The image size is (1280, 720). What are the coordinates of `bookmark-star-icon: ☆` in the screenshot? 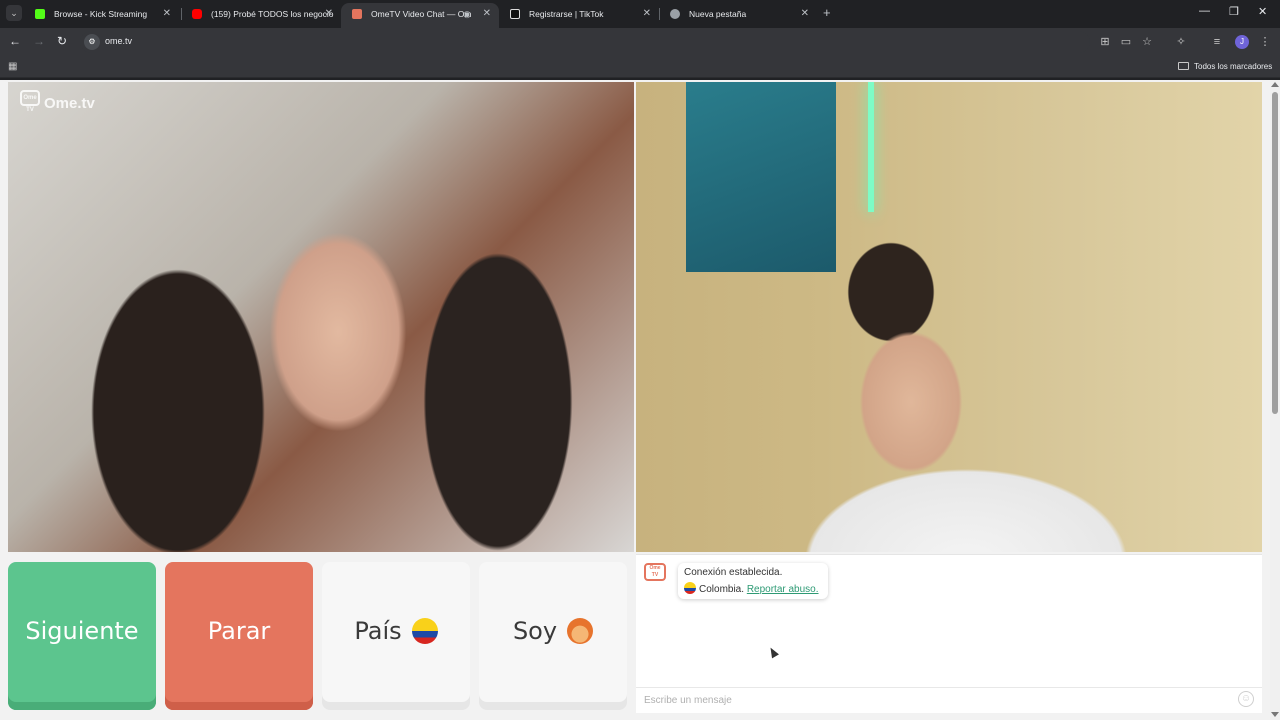 It's located at (1147, 42).